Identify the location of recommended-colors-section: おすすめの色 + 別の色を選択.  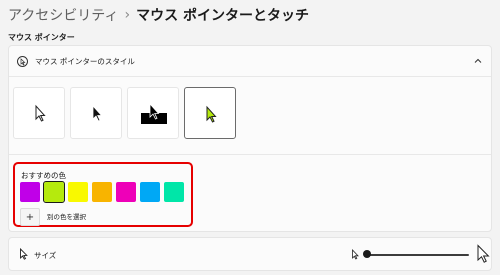
(103, 194).